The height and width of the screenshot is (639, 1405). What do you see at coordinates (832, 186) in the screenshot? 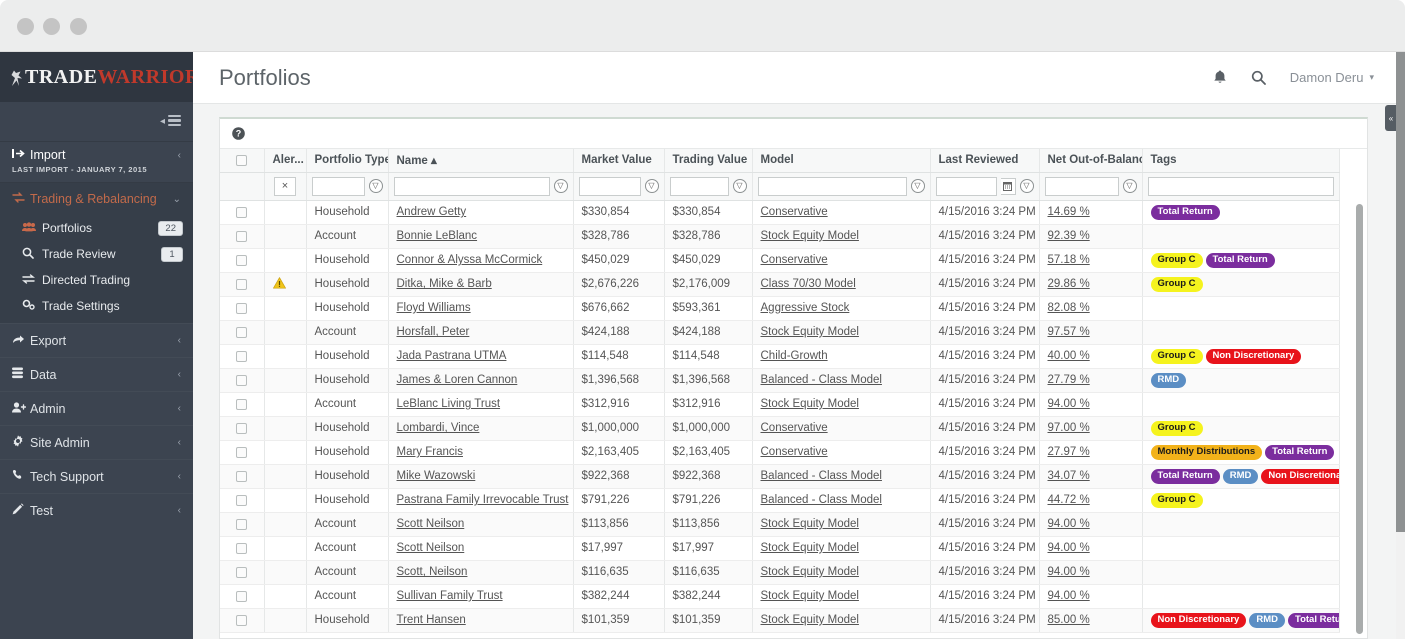
I see `filter-input-model` at bounding box center [832, 186].